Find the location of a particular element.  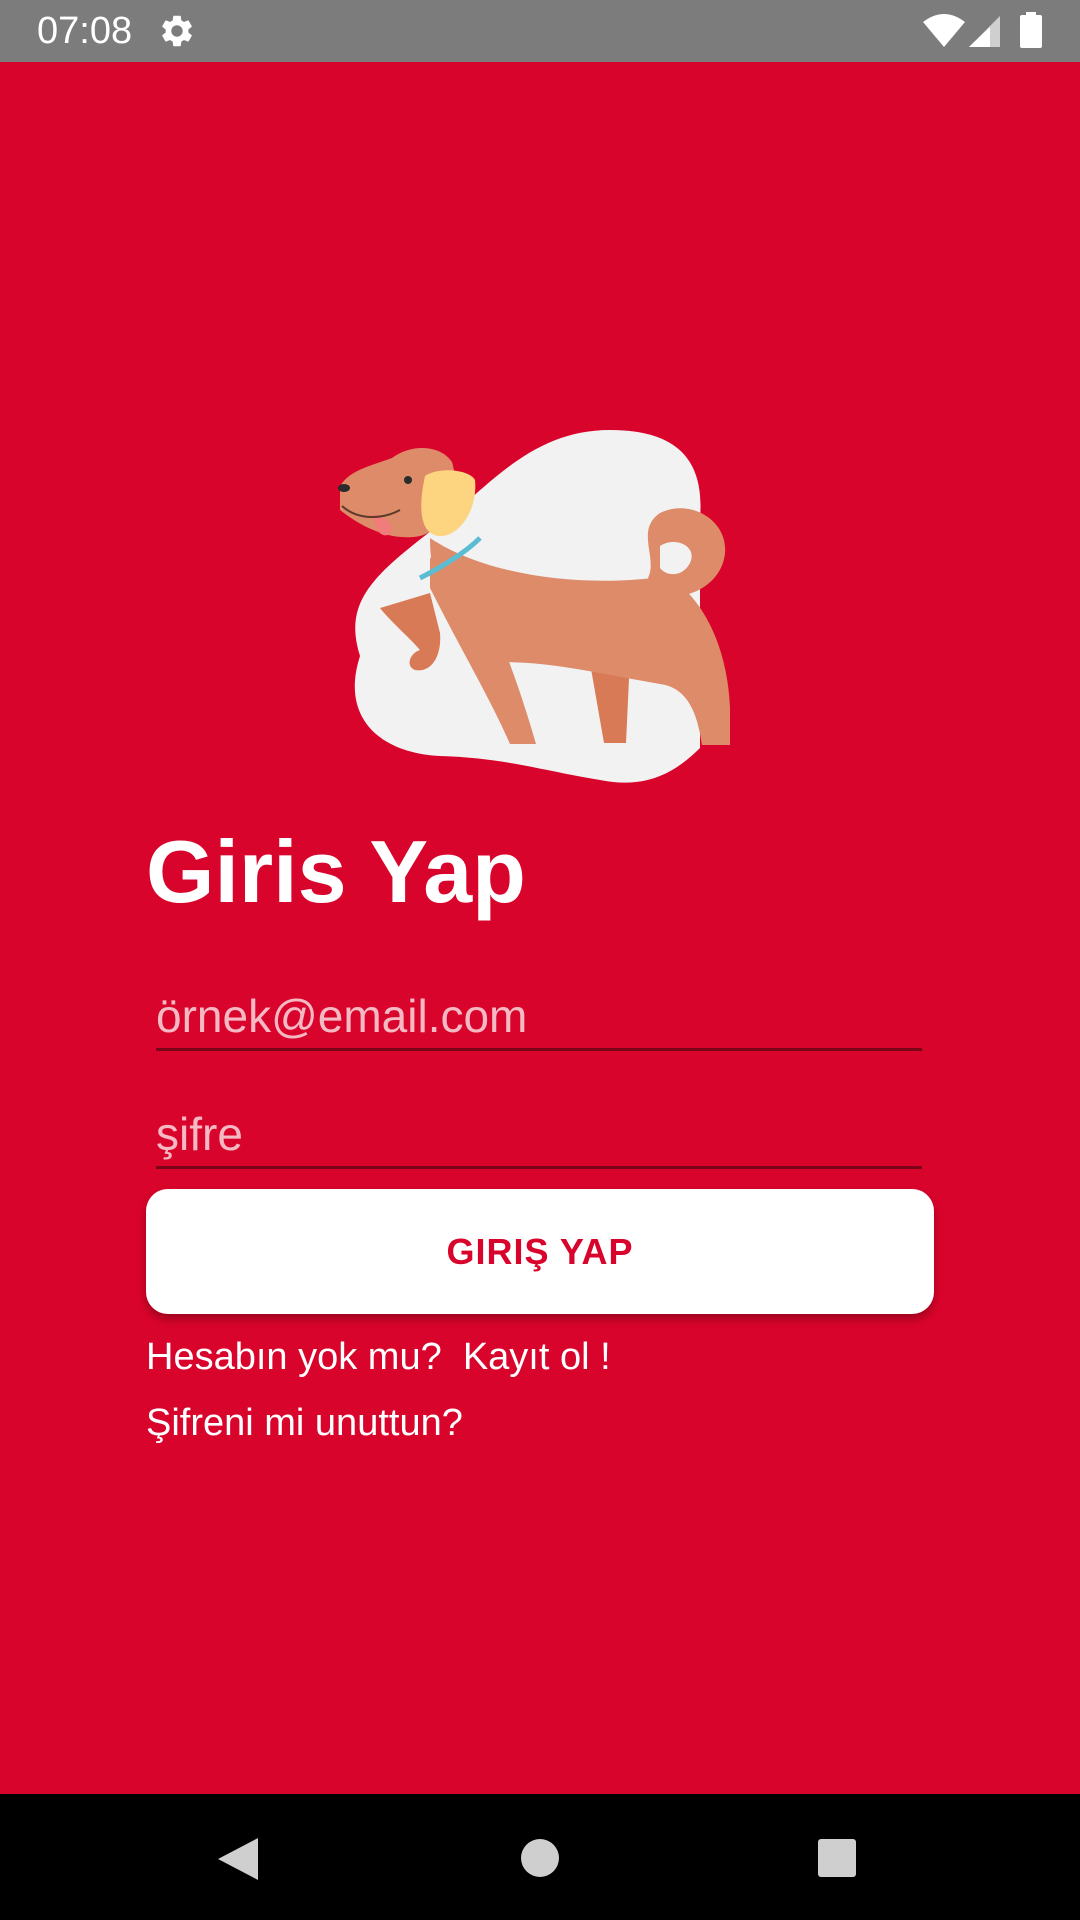

forgot-password-link: Şifreni mi unuttun? is located at coordinates (304, 1423).